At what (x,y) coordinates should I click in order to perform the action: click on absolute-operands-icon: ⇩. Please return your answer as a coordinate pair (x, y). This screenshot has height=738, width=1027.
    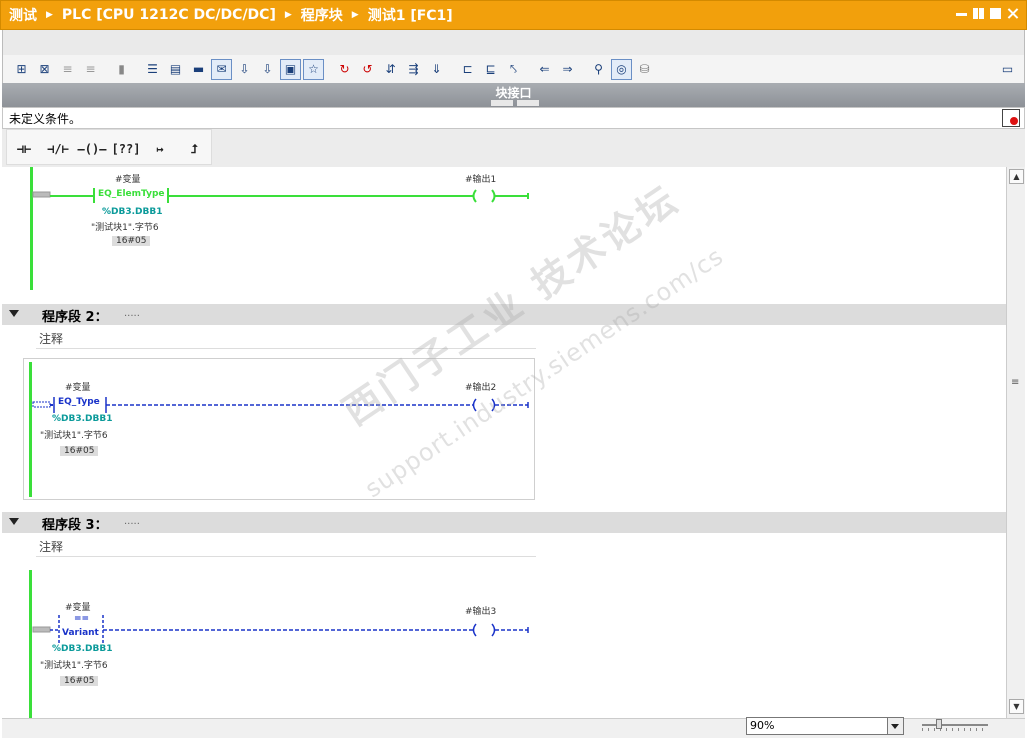
    Looking at the image, I should click on (244, 69).